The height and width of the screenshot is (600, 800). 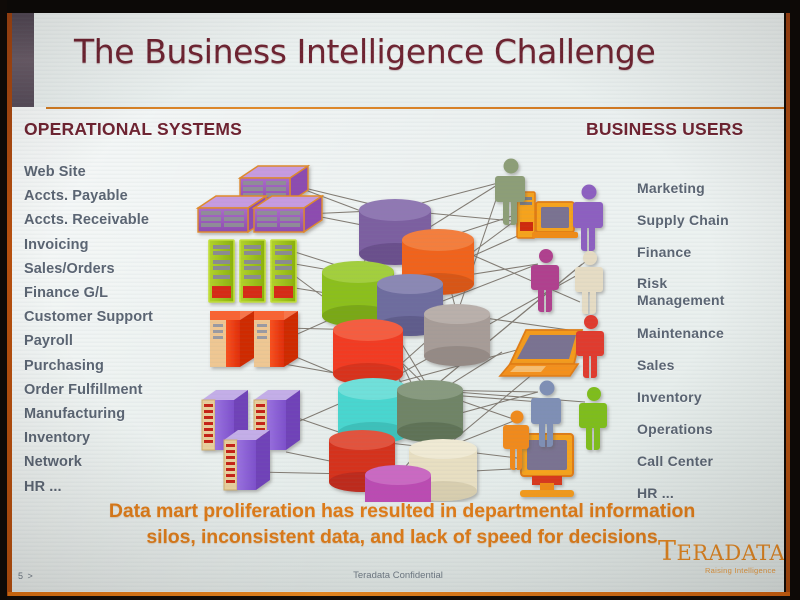 I want to click on server-group-green-racks, so click(x=252, y=271).